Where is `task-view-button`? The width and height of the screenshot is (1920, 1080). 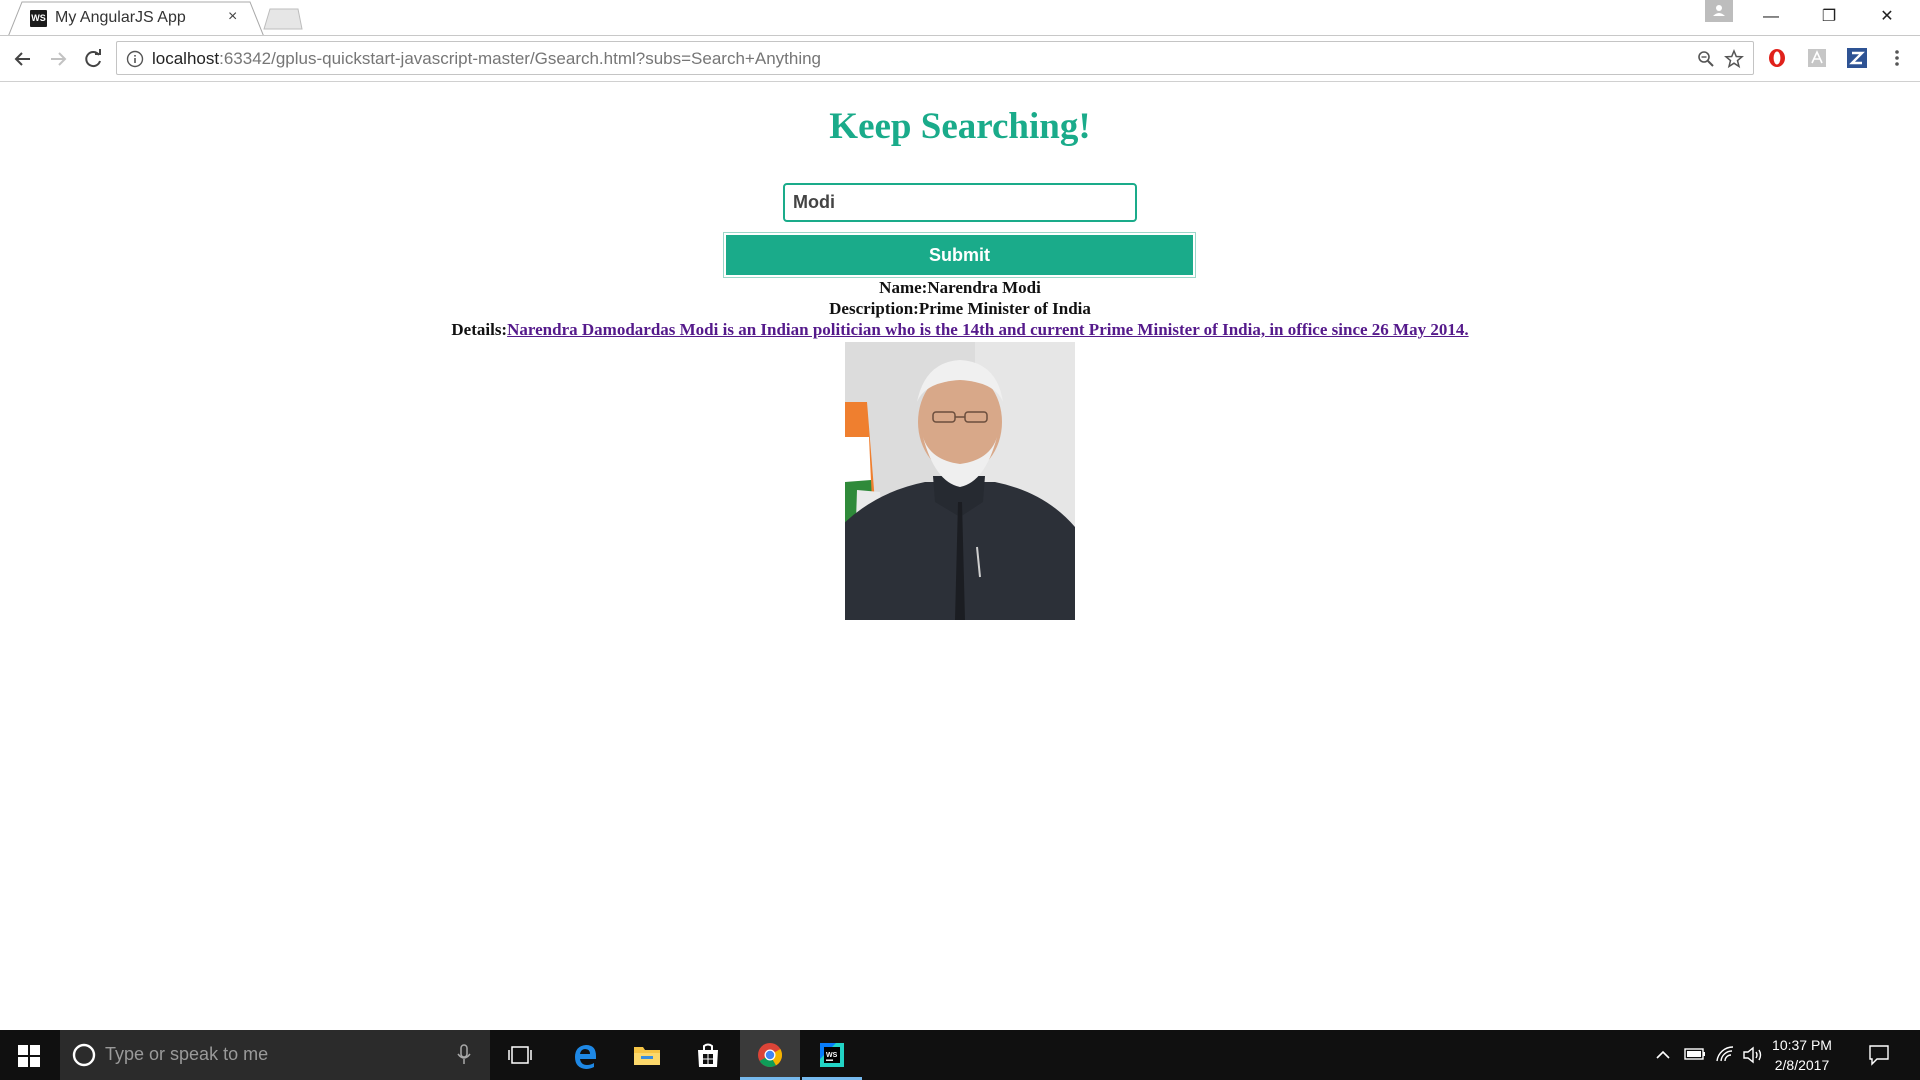
task-view-button is located at coordinates (520, 1055).